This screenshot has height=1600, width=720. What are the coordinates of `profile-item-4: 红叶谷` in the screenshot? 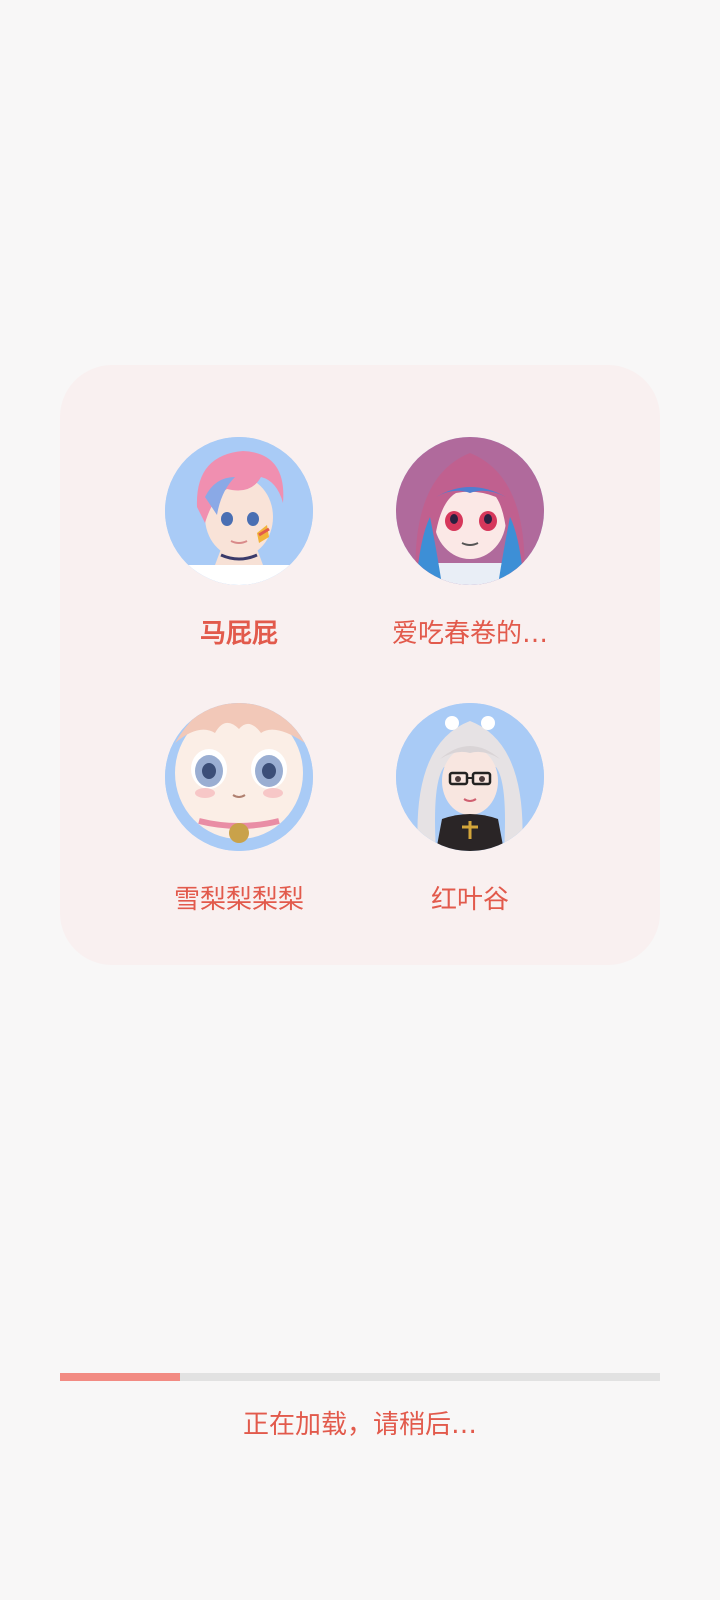 It's located at (470, 810).